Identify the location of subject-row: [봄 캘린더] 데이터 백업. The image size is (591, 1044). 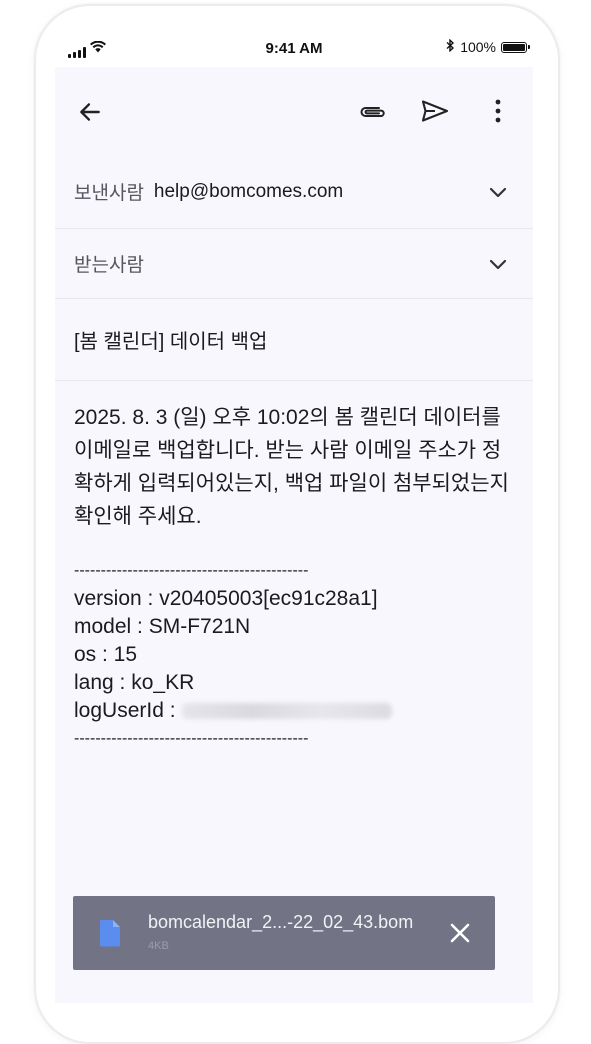
(294, 340).